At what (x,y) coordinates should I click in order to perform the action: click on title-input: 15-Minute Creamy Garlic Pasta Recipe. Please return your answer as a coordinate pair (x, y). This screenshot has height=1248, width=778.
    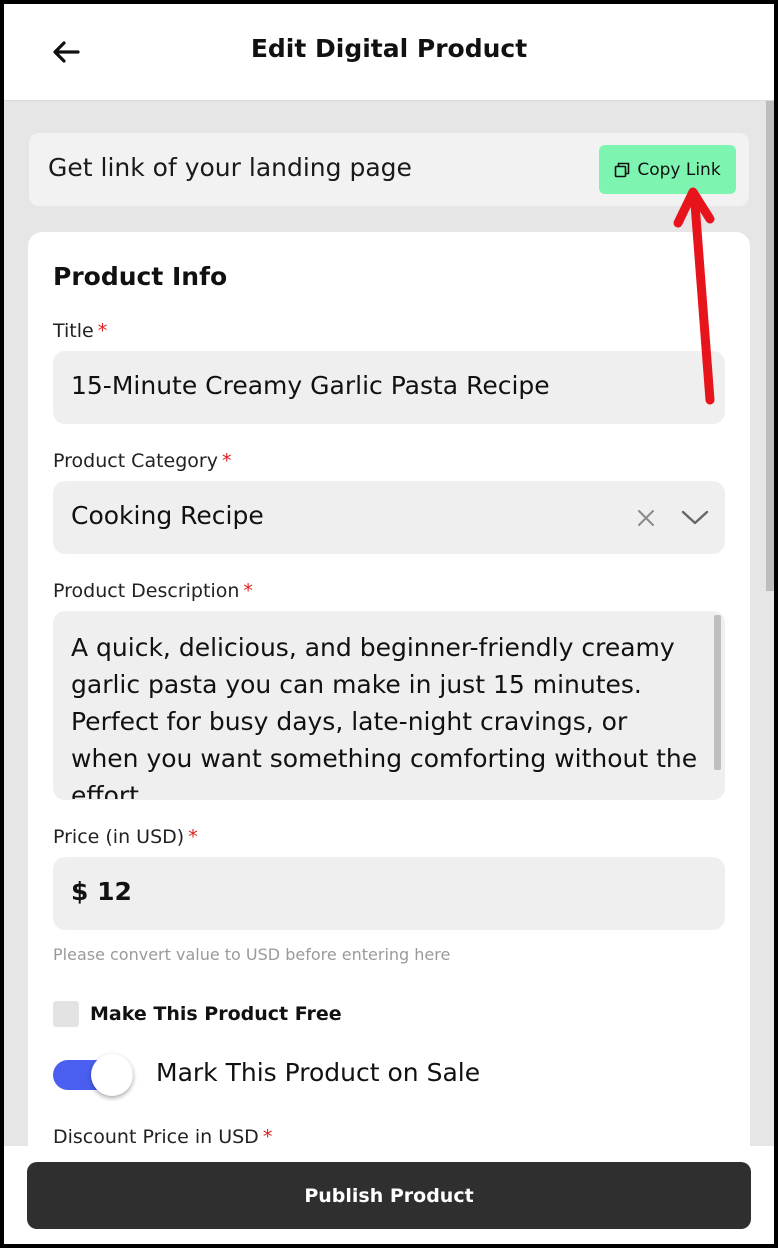
    Looking at the image, I should click on (389, 387).